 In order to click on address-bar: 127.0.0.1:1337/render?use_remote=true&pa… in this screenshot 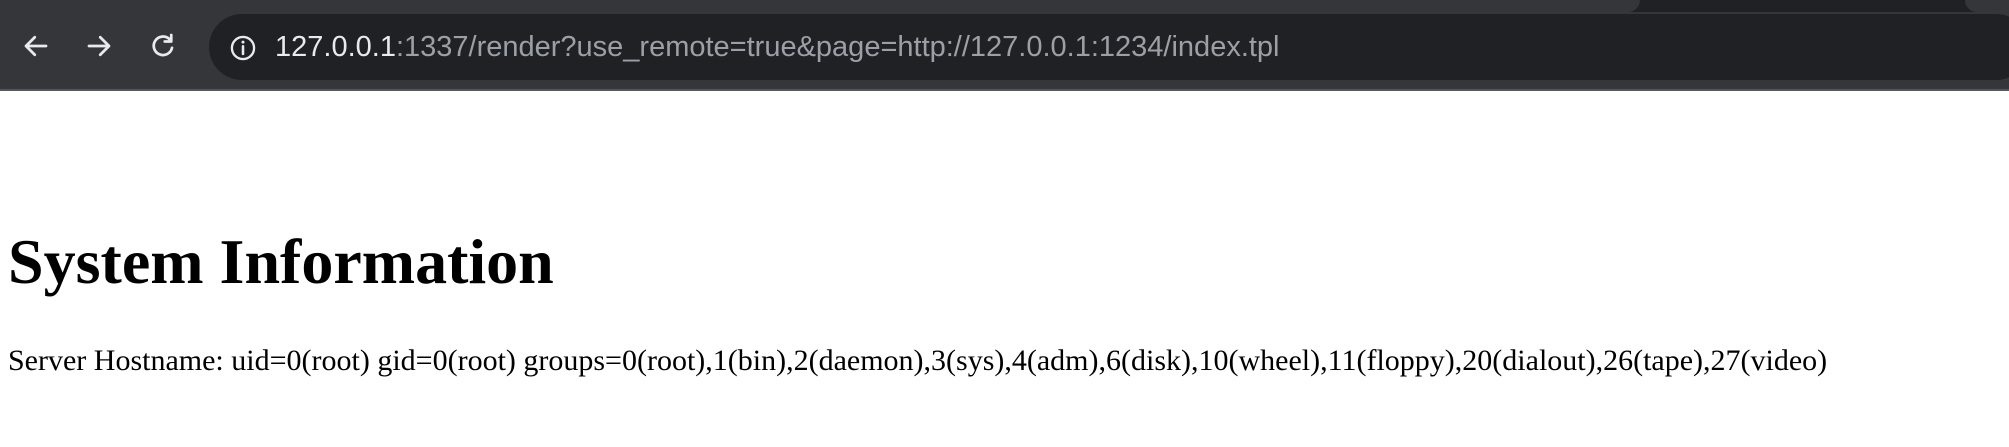, I will do `click(1109, 47)`.